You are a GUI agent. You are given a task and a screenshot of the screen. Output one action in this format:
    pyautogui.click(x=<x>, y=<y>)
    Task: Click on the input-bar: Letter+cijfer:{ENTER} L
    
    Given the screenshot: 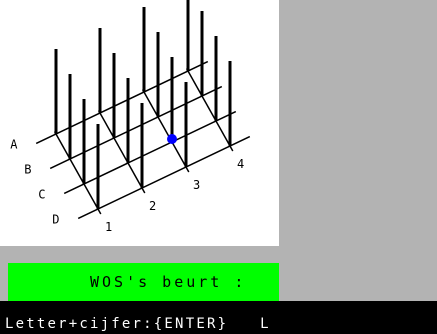 What is the action you would take?
    pyautogui.click(x=218, y=317)
    